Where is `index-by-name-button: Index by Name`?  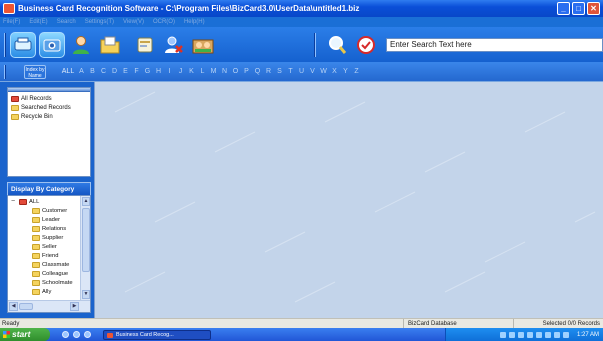 index-by-name-button: Index by Name is located at coordinates (35, 71).